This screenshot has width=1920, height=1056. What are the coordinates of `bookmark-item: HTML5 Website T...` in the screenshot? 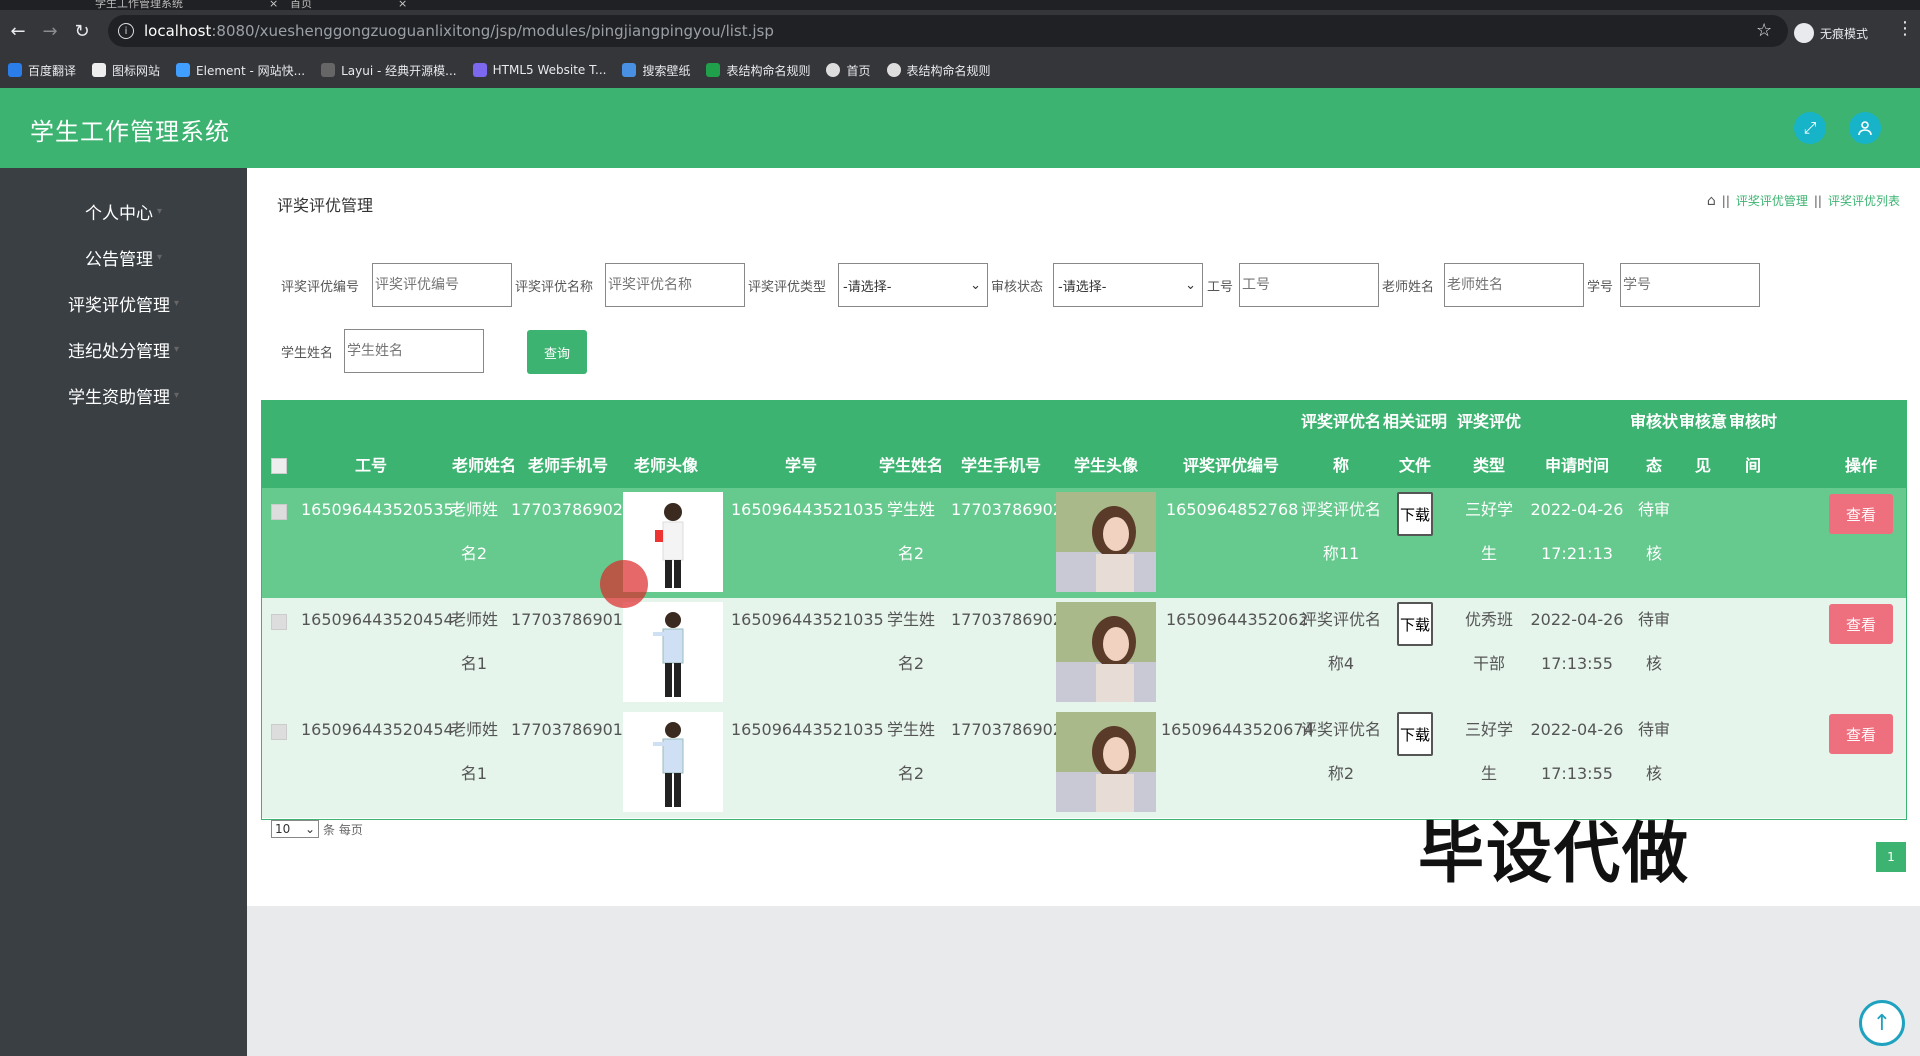 It's located at (539, 70).